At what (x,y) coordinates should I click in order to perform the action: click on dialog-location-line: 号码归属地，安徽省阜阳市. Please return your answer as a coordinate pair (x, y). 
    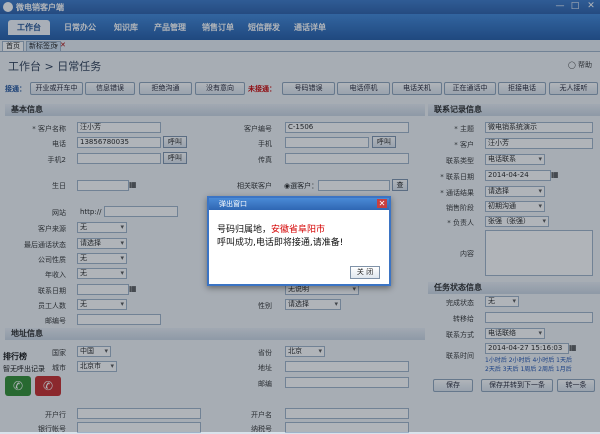
    Looking at the image, I should click on (271, 228).